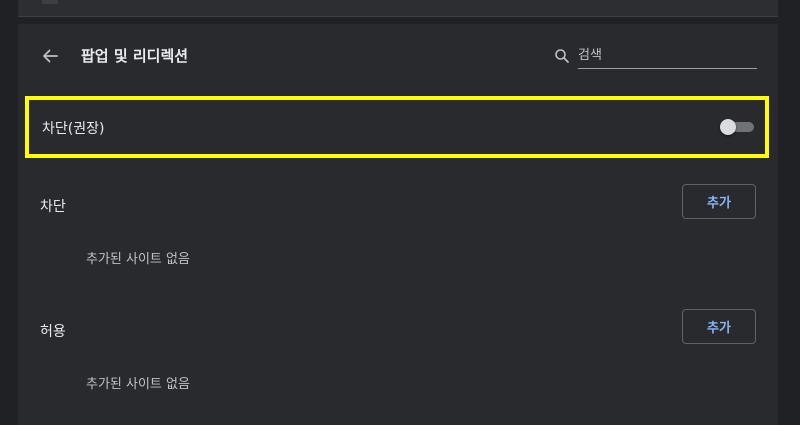 This screenshot has width=800, height=425. What do you see at coordinates (138, 384) in the screenshot?
I see `allow-empty-text: 추가된 사이트 없음` at bounding box center [138, 384].